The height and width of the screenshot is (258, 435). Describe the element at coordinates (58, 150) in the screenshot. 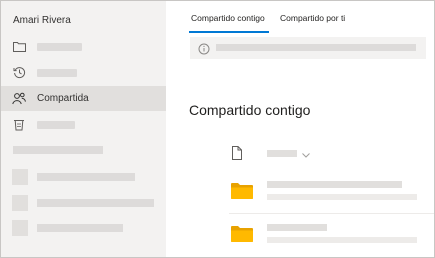

I see `sidebar-section-placeholder` at that location.